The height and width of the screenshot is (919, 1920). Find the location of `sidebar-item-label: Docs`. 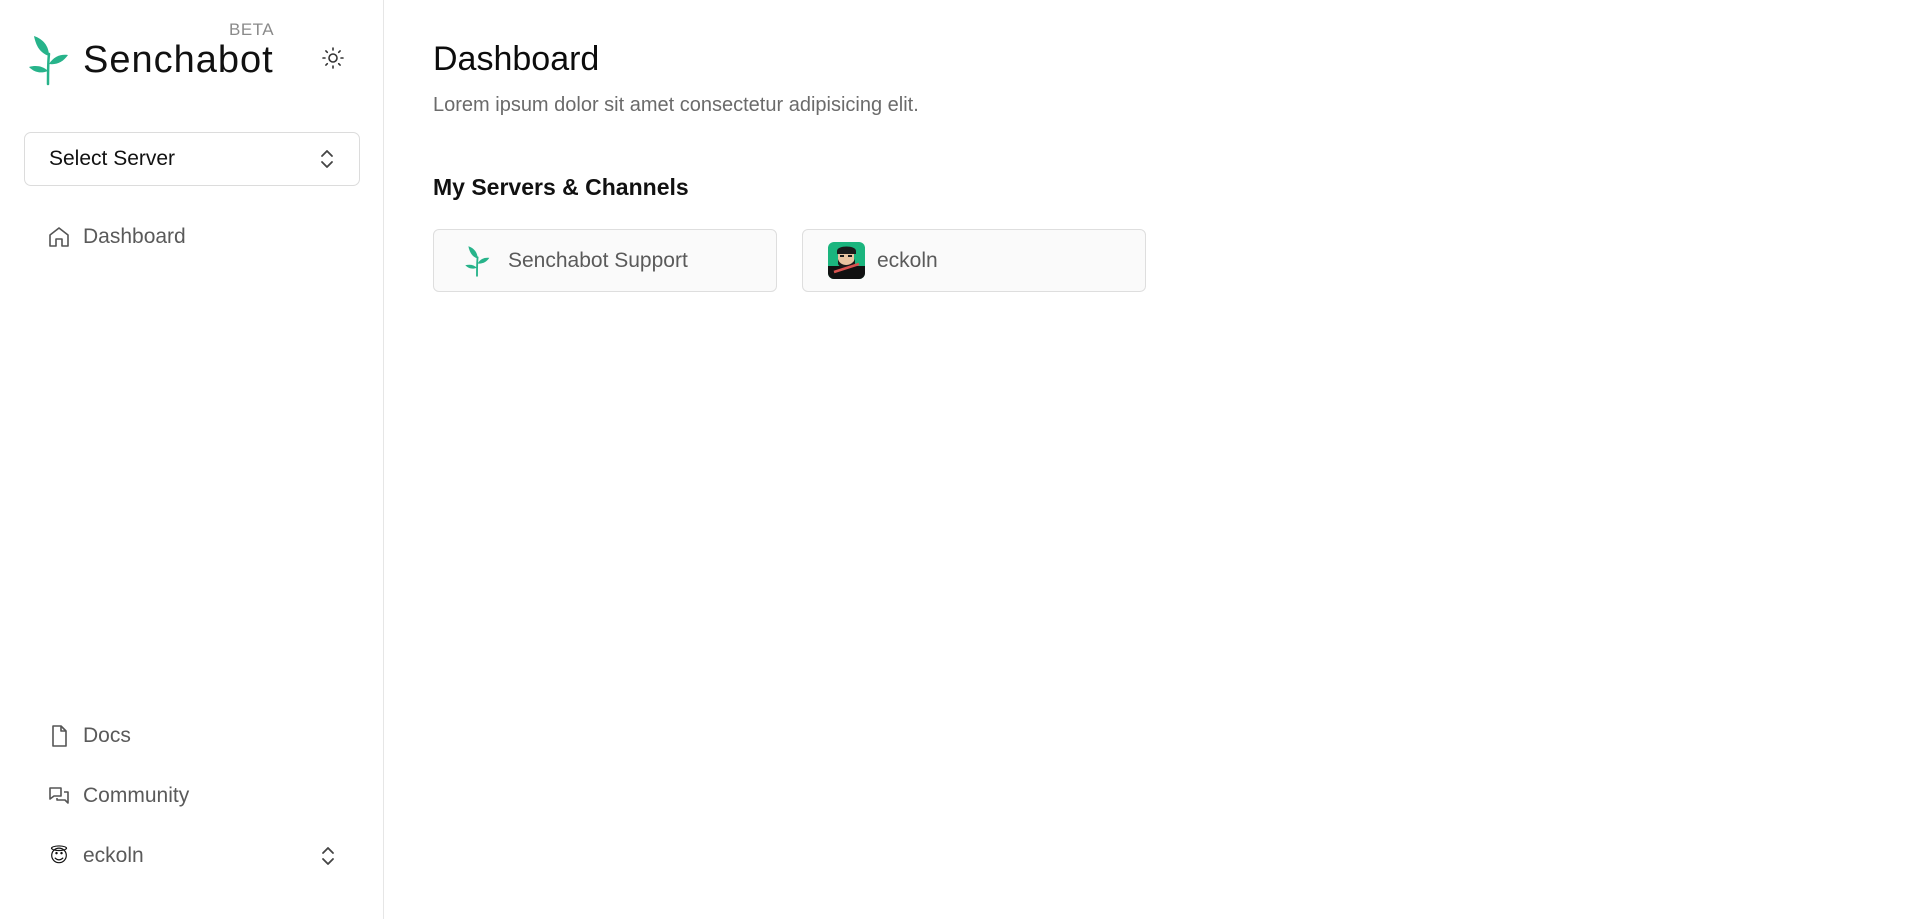

sidebar-item-label: Docs is located at coordinates (107, 735).